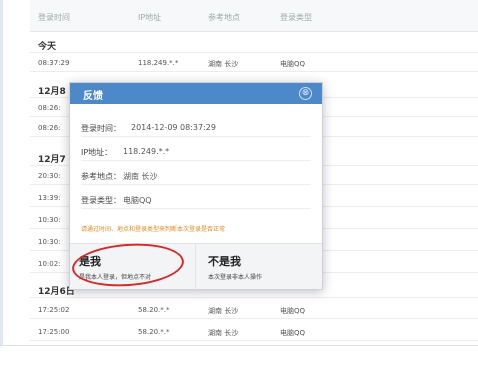  What do you see at coordinates (259, 267) in the screenshot?
I see `not-me-button: 不是我 本次登录非本人操作` at bounding box center [259, 267].